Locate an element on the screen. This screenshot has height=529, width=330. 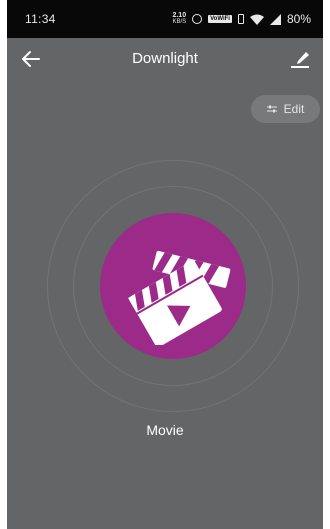
app-bar: Downlight is located at coordinates (165, 59).